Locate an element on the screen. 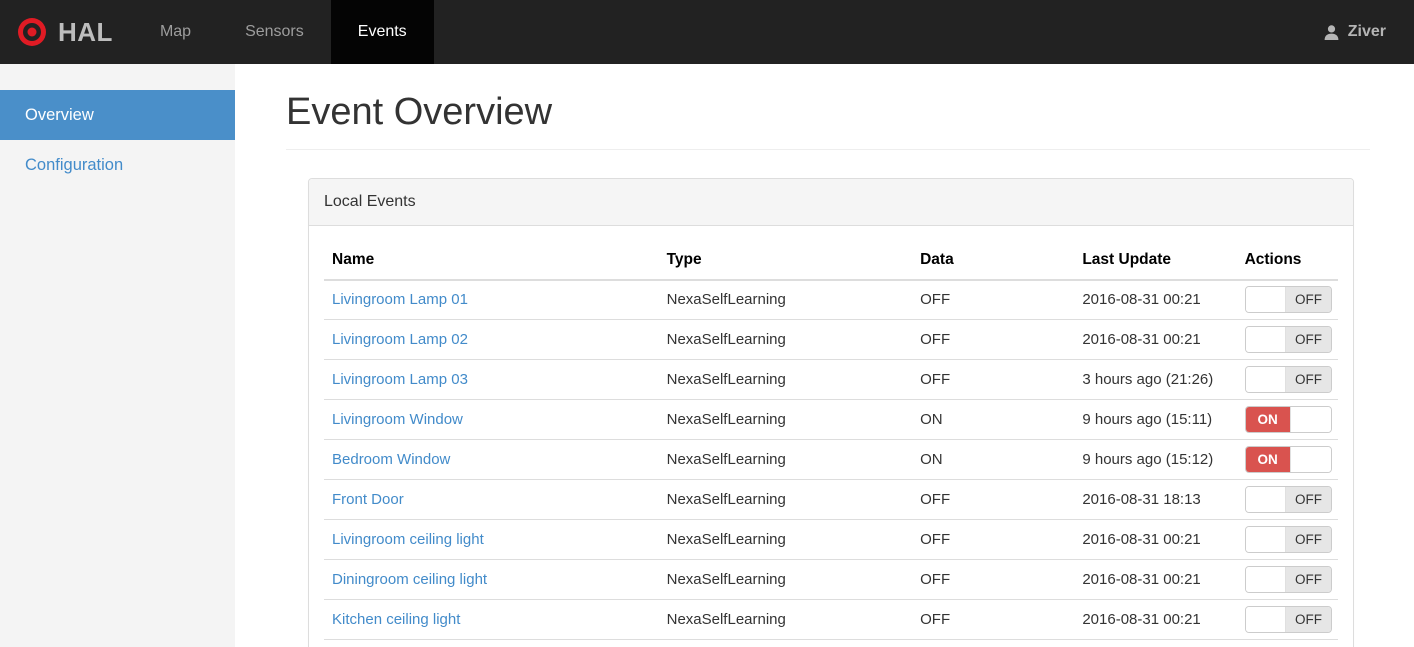 The image size is (1414, 647). user-icon is located at coordinates (1331, 32).